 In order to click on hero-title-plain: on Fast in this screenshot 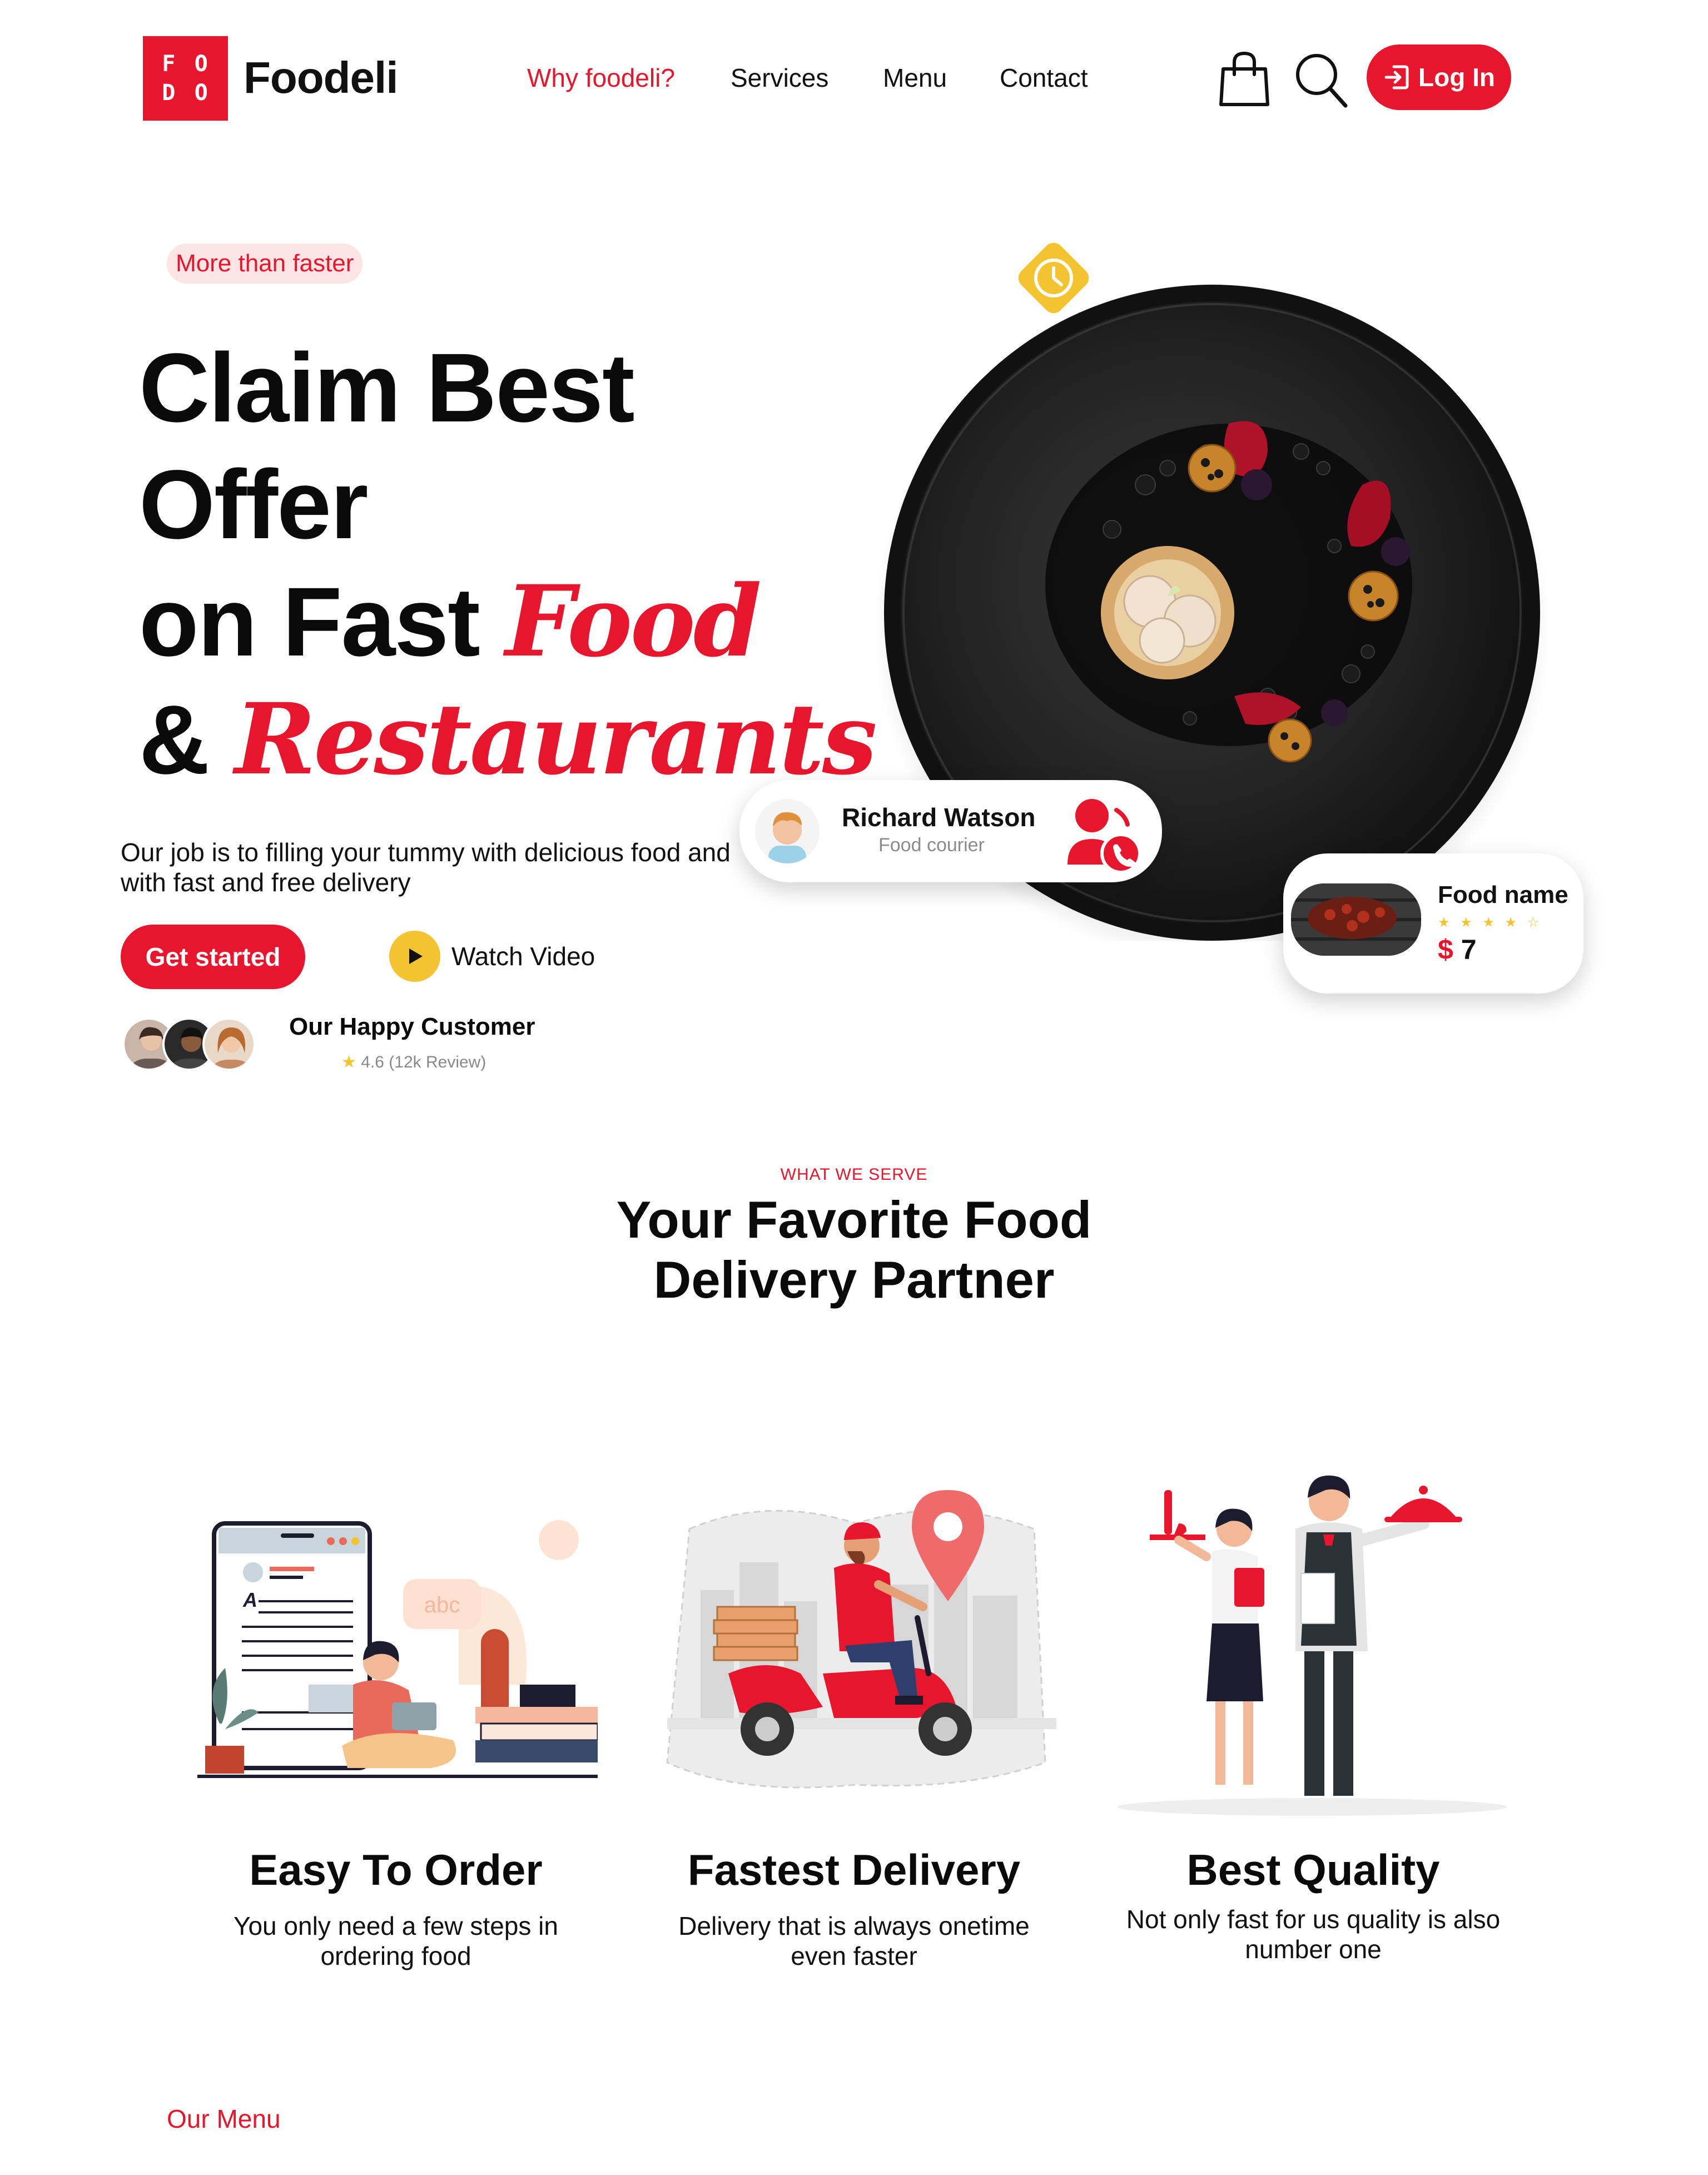, I will do `click(322, 622)`.